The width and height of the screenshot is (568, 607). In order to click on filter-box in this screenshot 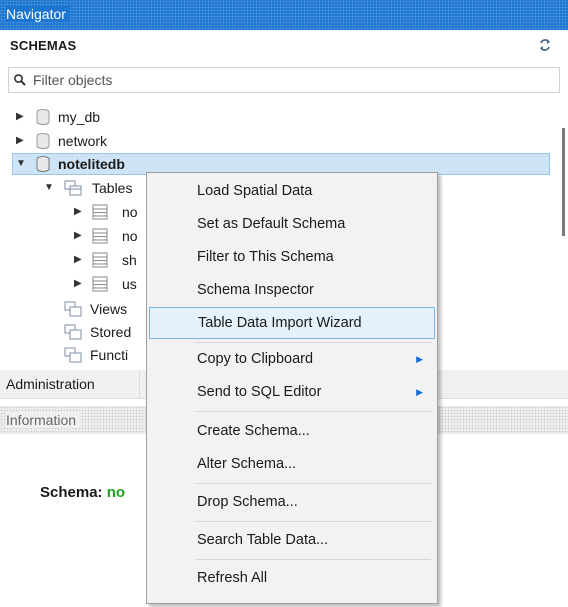, I will do `click(284, 80)`.